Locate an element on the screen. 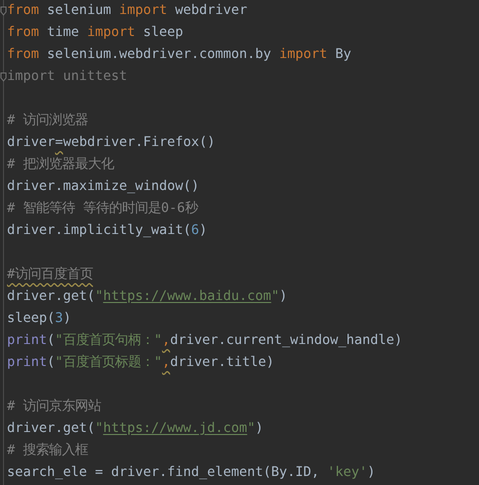  code-line: from time import sleep is located at coordinates (95, 33).